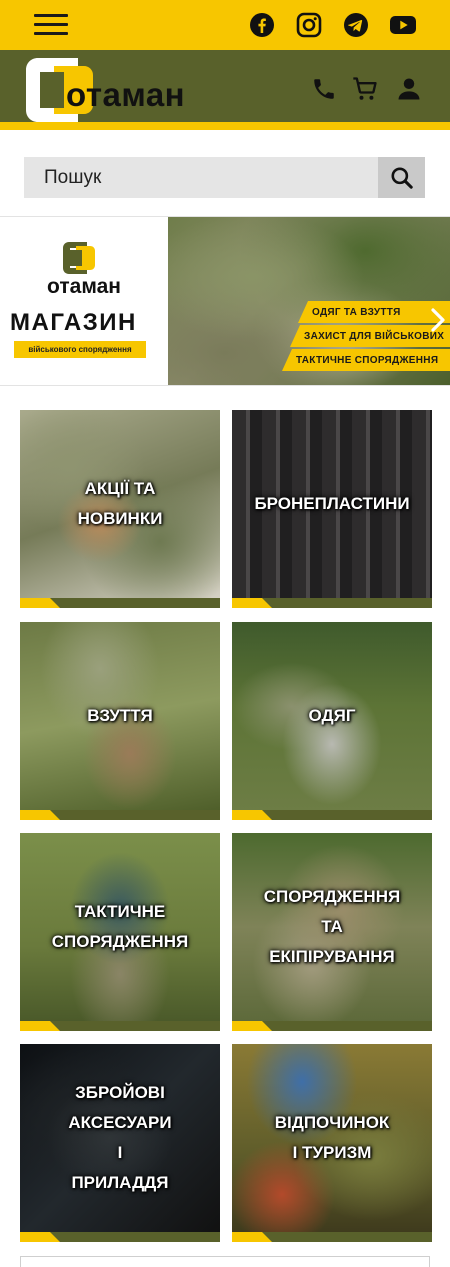 Image resolution: width=450 pixels, height=1267 pixels. Describe the element at coordinates (126, 94) in the screenshot. I see `logo-text: отаман` at that location.